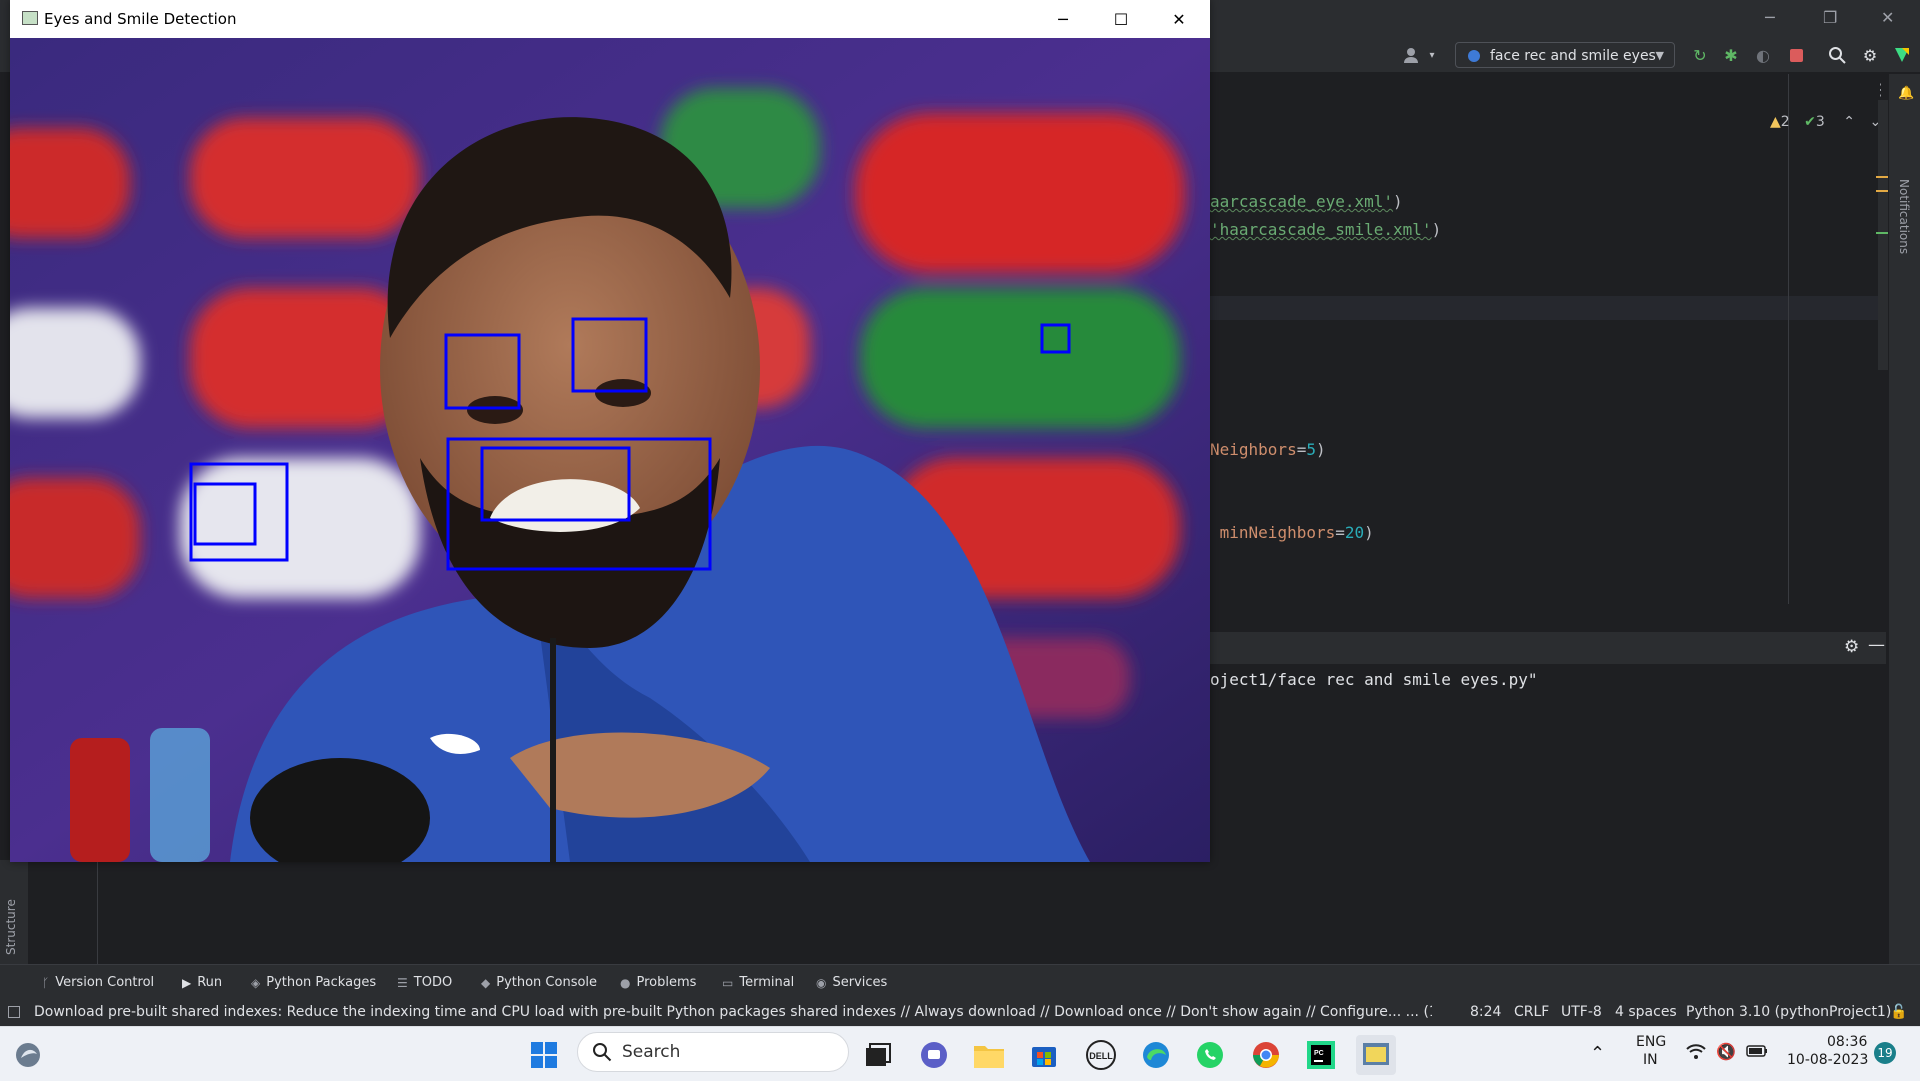  What do you see at coordinates (1876, 645) in the screenshot?
I see `hide-panel-icon: —` at bounding box center [1876, 645].